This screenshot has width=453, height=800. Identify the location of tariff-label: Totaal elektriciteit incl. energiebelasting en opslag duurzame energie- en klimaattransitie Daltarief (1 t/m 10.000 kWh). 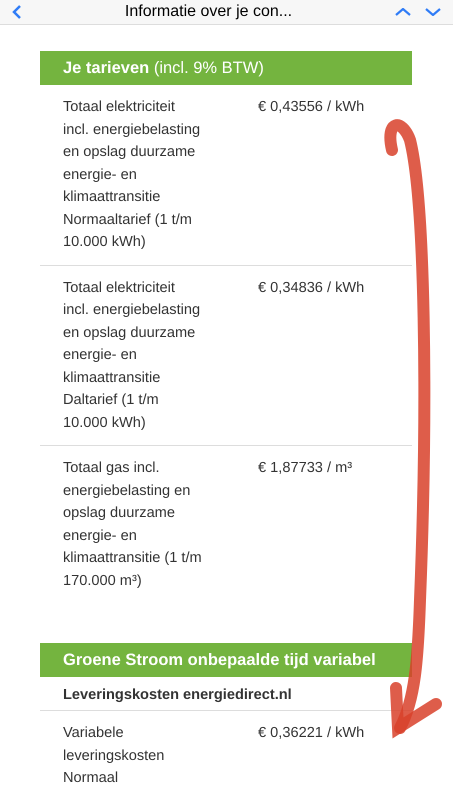
(132, 355).